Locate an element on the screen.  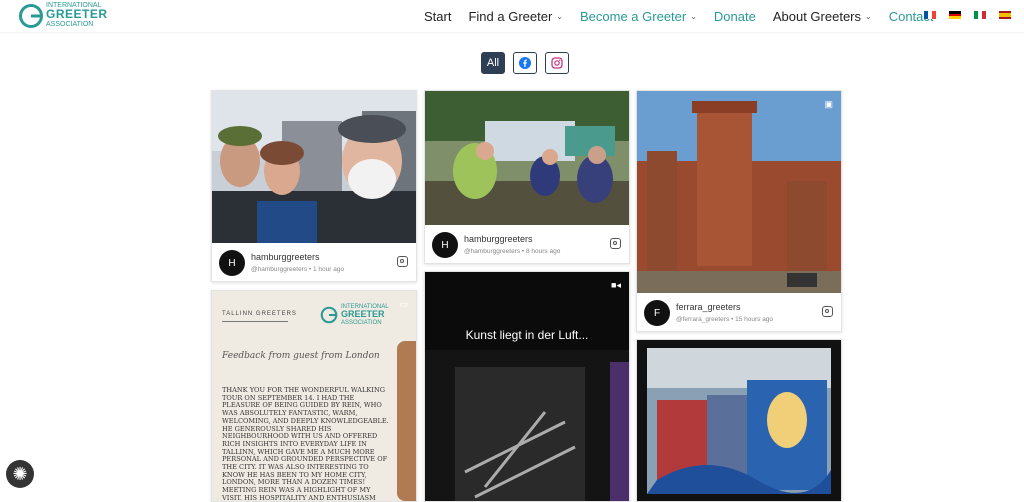
nav-find-a-greeter: Find a Greeter ⌄ is located at coordinates (515, 16).